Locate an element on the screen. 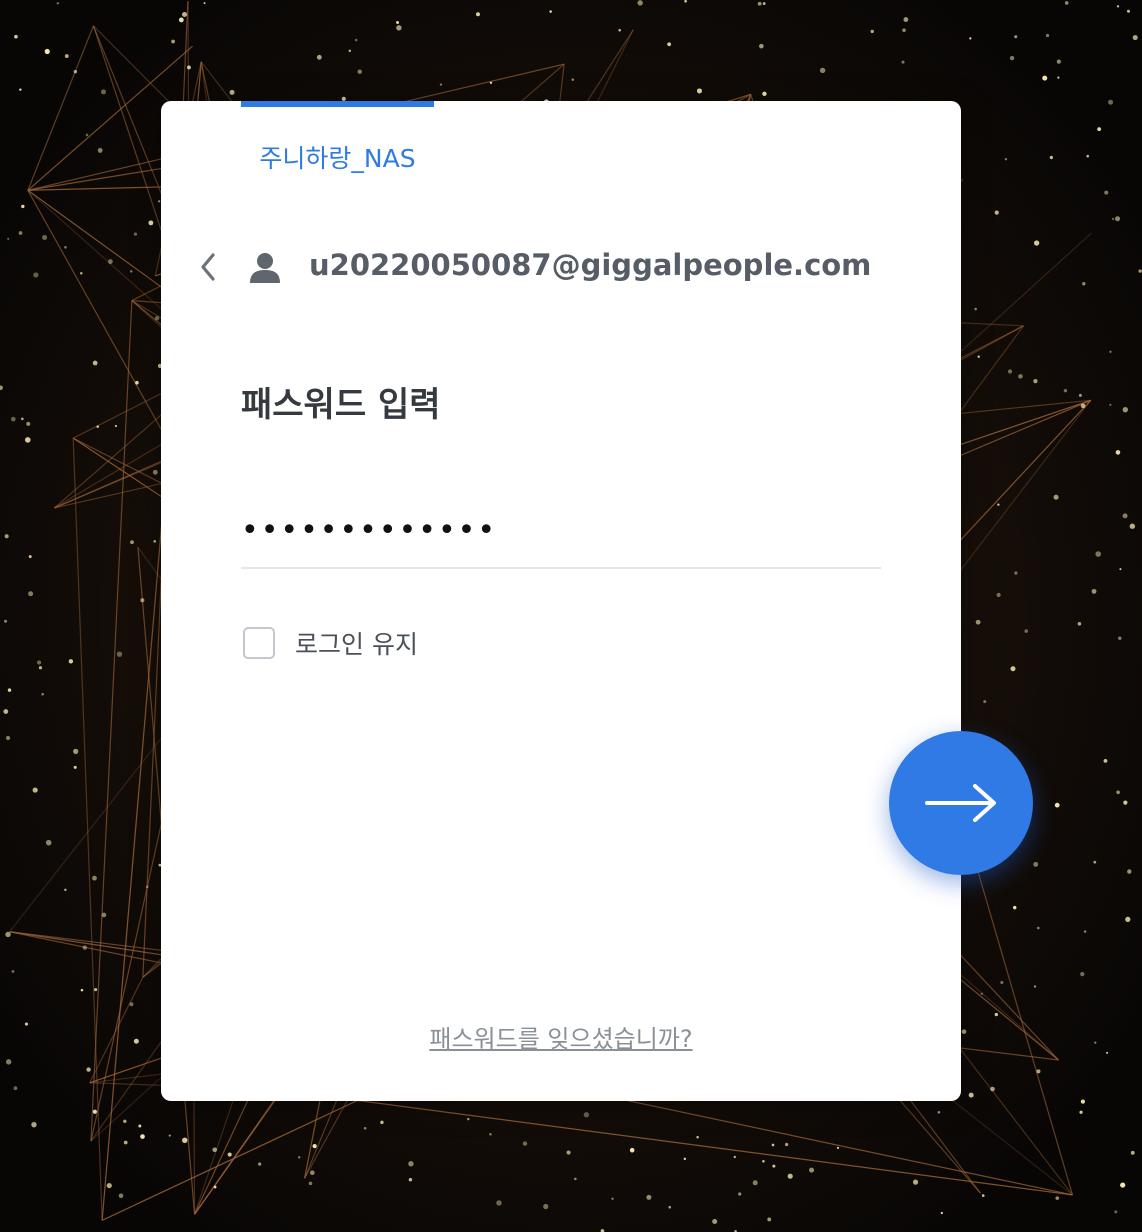 This screenshot has height=1232, width=1142. arrow-right-icon is located at coordinates (960, 803).